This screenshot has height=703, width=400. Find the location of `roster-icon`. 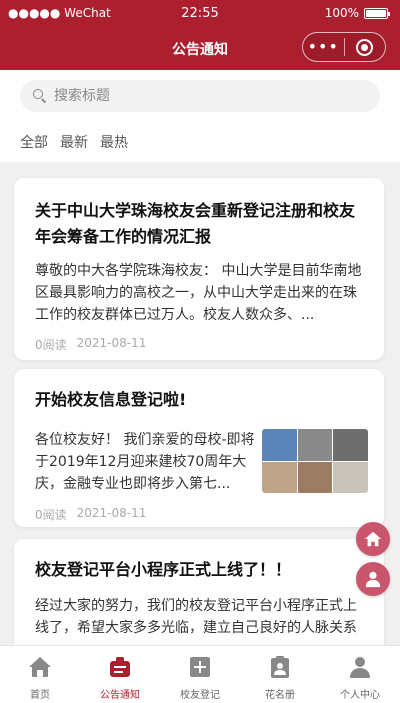

roster-icon is located at coordinates (280, 667).